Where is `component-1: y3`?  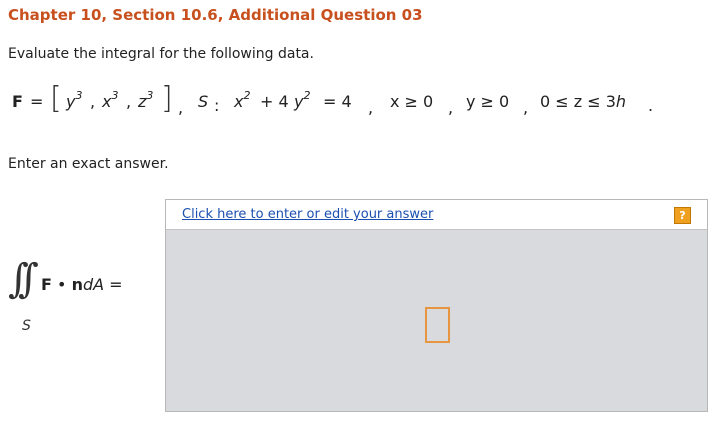 component-1: y3 is located at coordinates (74, 100).